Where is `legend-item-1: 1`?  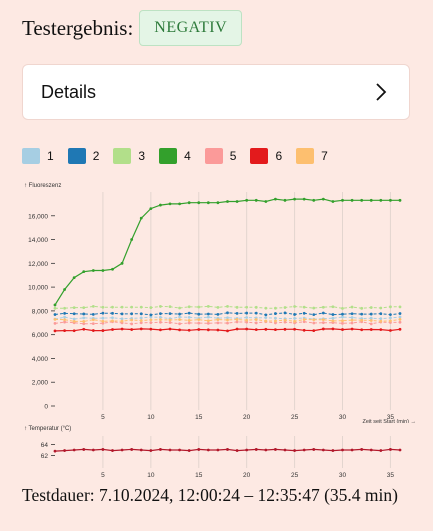
legend-item-1: 1 is located at coordinates (38, 156).